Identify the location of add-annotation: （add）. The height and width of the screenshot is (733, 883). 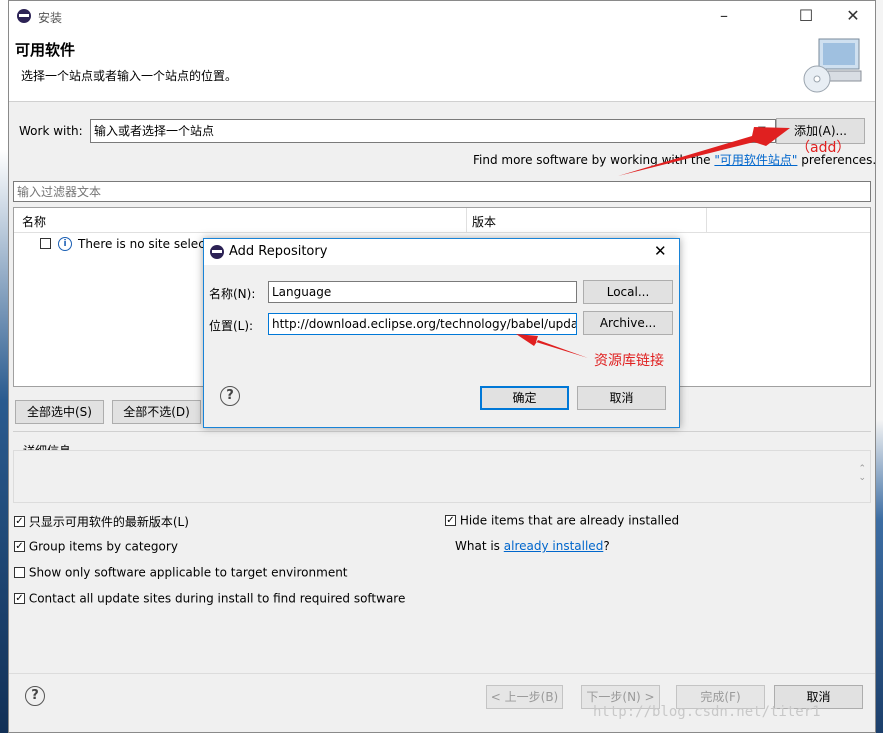
(823, 148).